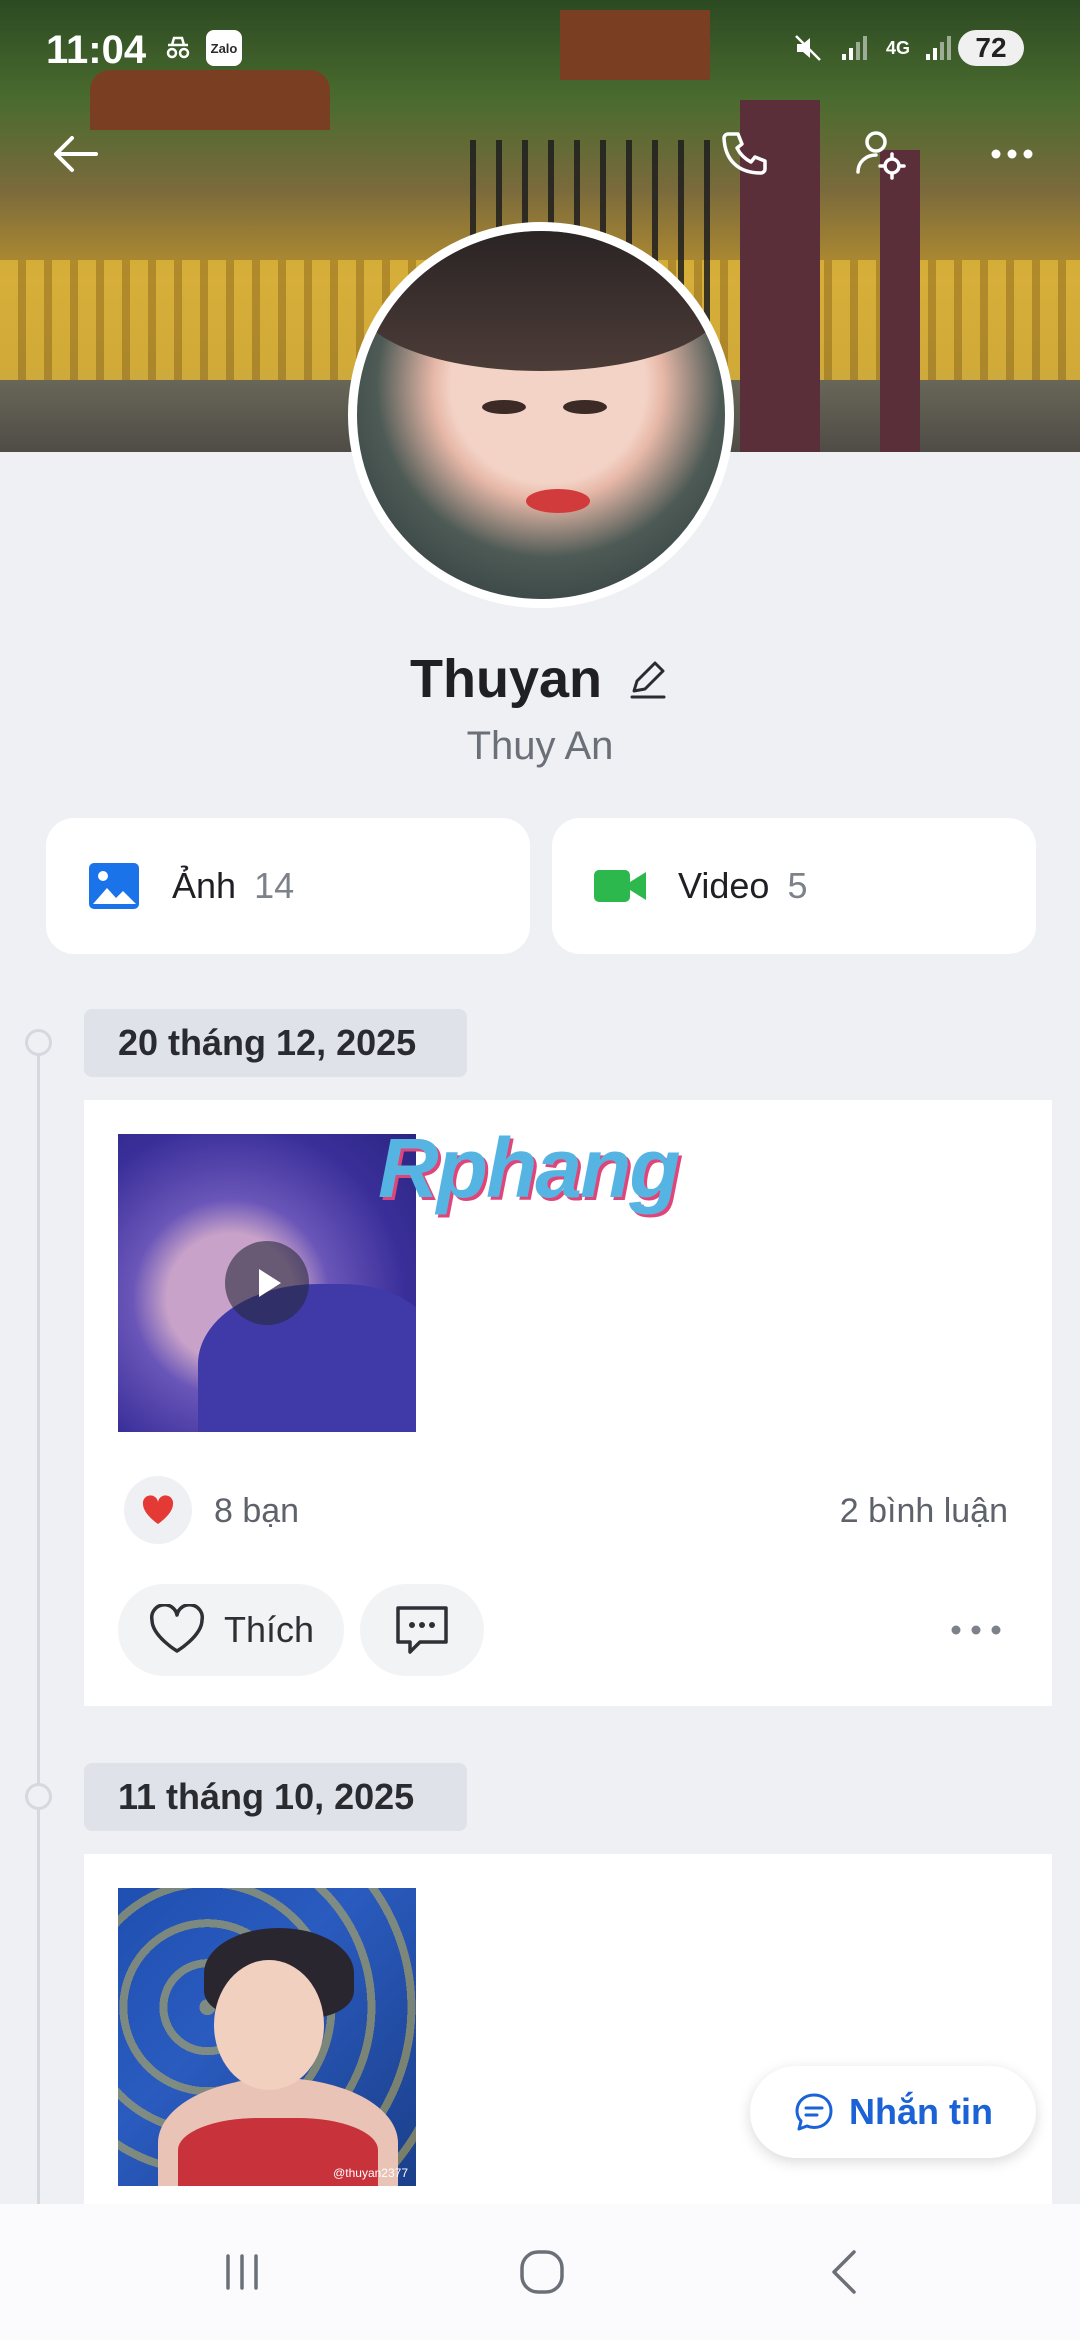 This screenshot has width=1080, height=2340. Describe the element at coordinates (269, 2025) in the screenshot. I see `thumbnail-face` at that location.